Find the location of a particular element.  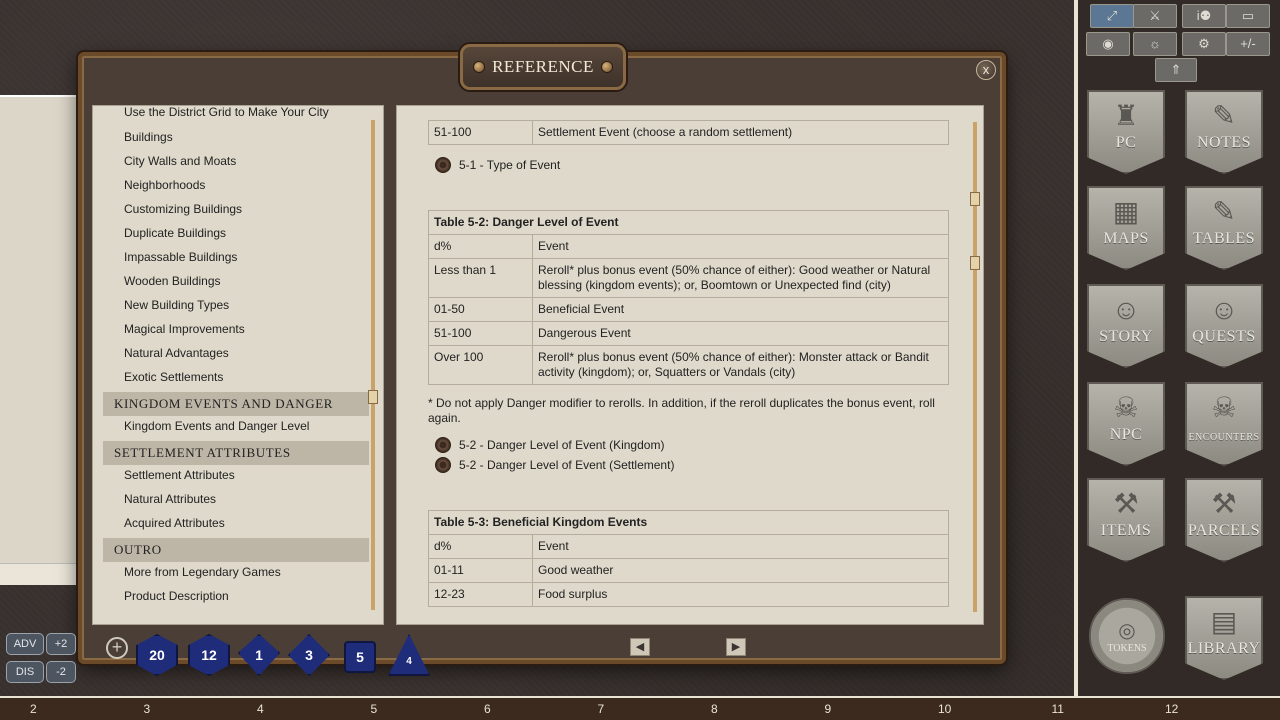

color-tool-button: ◉ is located at coordinates (1108, 44).